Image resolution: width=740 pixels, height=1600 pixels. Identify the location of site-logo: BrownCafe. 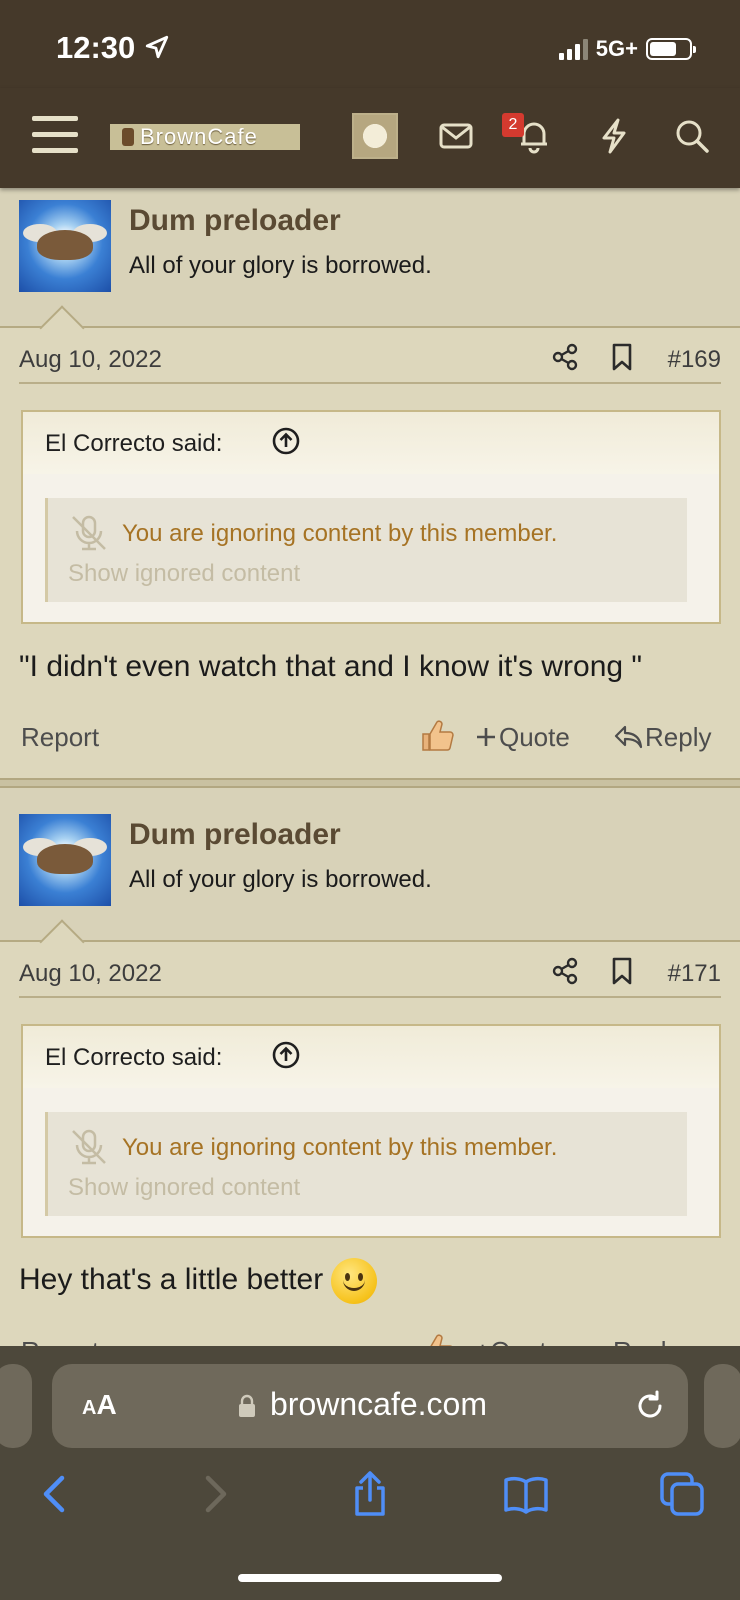
(205, 137).